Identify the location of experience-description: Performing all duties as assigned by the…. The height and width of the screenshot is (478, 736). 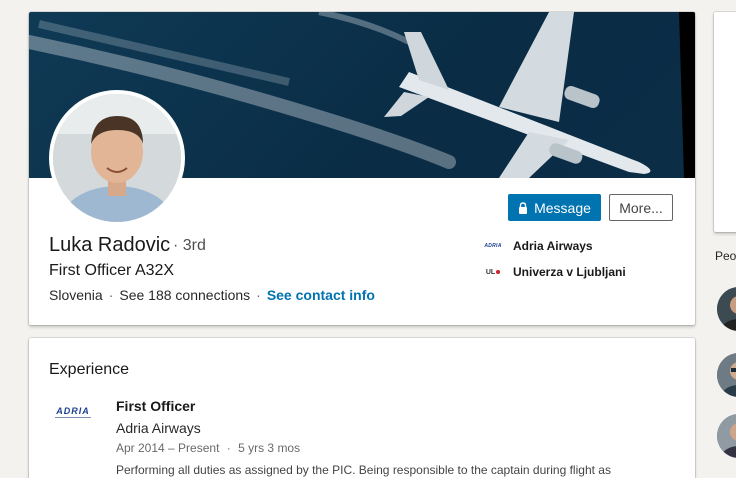
(363, 470).